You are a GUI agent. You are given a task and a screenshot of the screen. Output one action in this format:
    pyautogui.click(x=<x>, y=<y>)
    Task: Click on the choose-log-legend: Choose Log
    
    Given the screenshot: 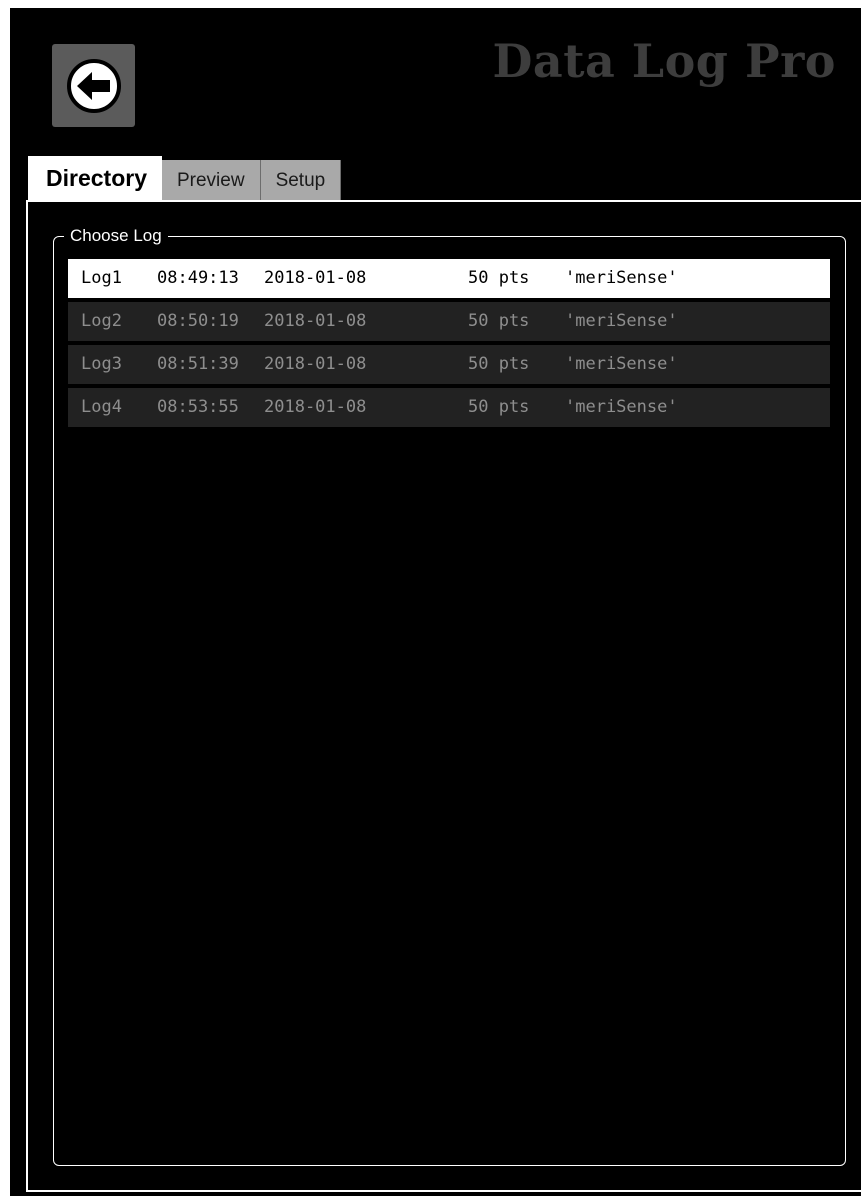 What is the action you would take?
    pyautogui.click(x=116, y=236)
    